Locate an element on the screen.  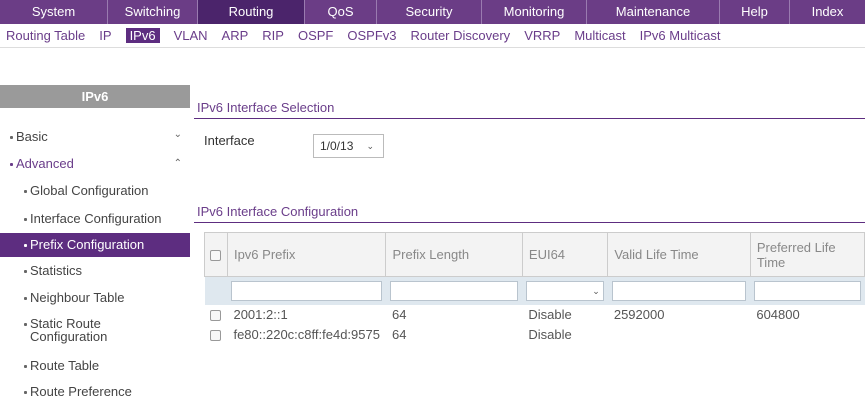
sidebar-item-route-preference: Route Preference is located at coordinates (95, 390).